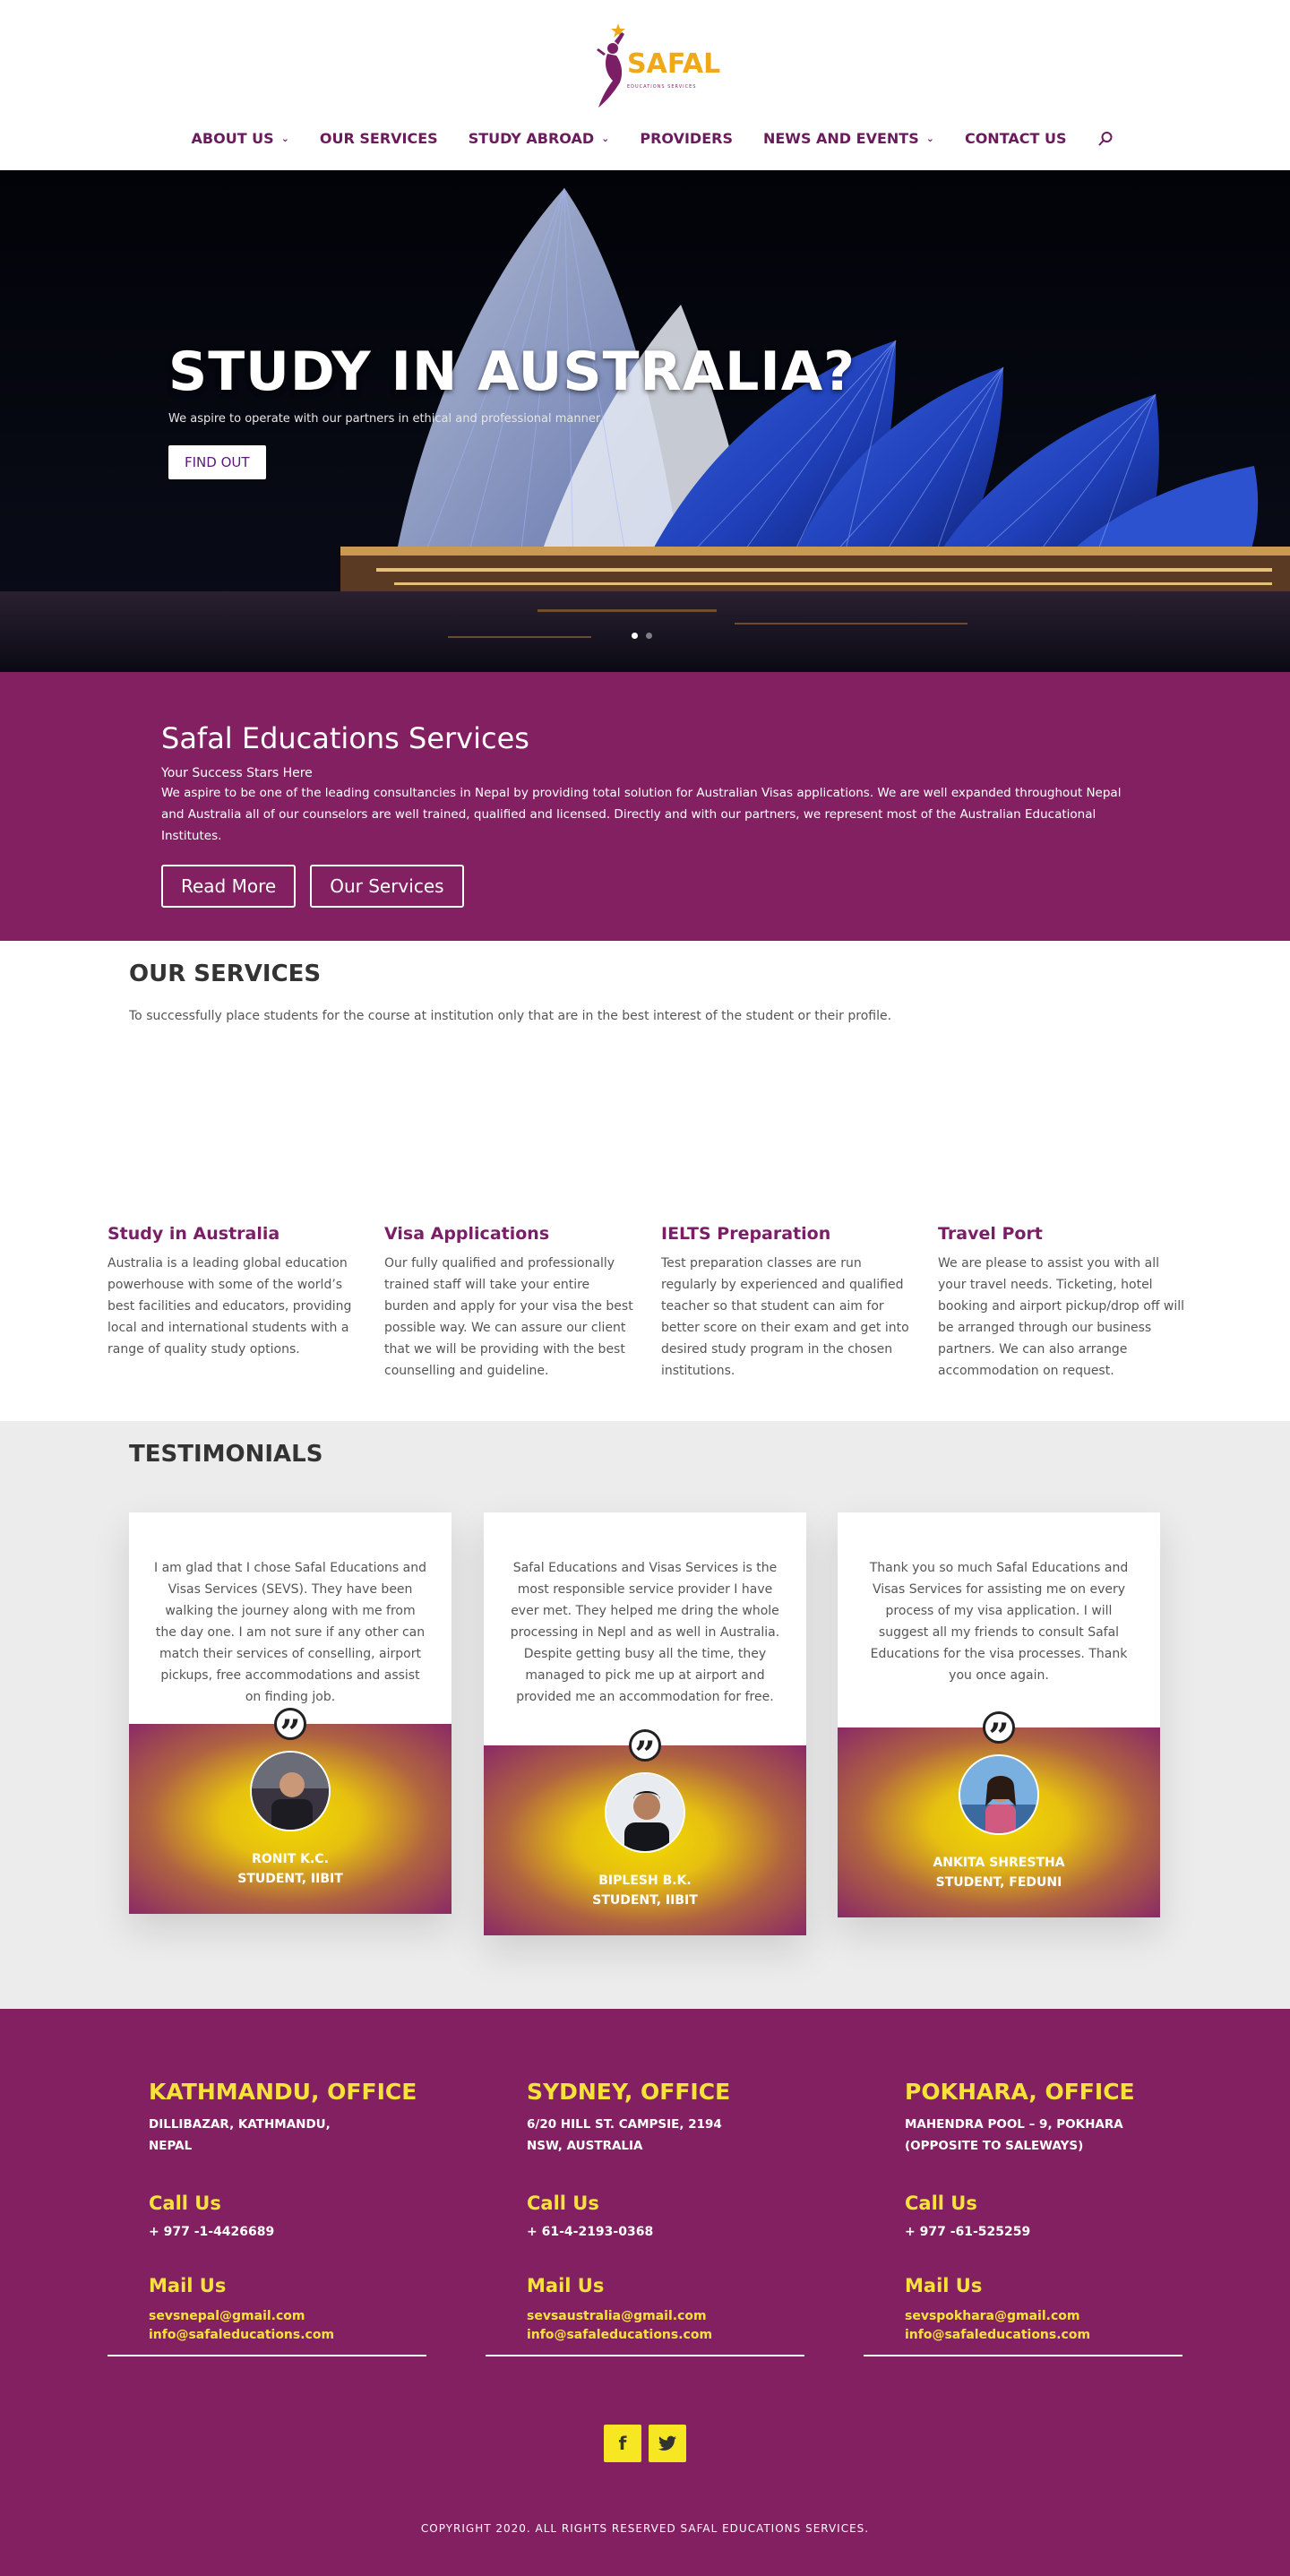 Image resolution: width=1290 pixels, height=2576 pixels. What do you see at coordinates (999, 1872) in the screenshot?
I see `testimonial-author: ANKITA SHRESTHA STUDENT, FEDUNI` at bounding box center [999, 1872].